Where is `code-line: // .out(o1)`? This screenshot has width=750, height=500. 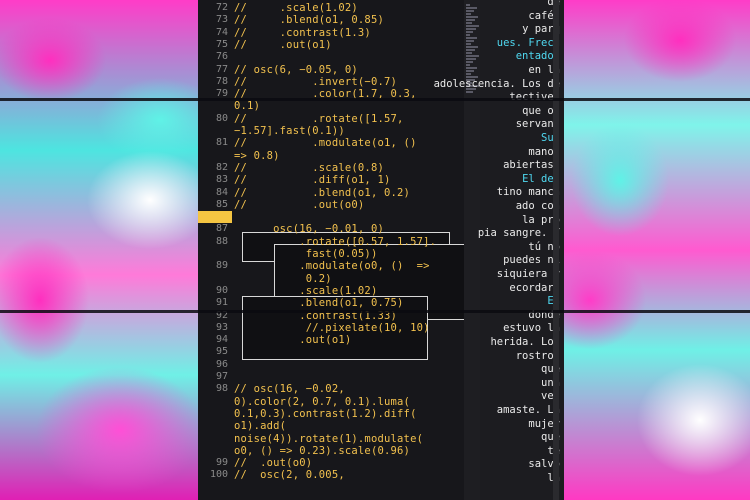
code-line: // .out(o1) is located at coordinates (283, 45).